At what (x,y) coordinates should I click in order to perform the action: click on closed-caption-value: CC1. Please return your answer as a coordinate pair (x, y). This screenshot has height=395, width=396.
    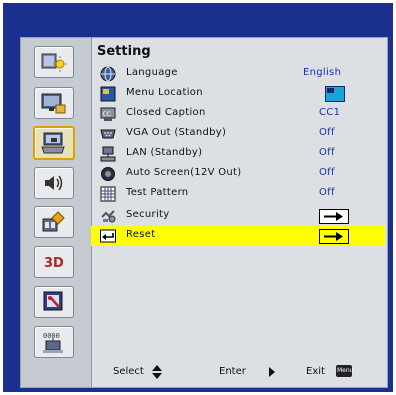
    Looking at the image, I should click on (330, 112).